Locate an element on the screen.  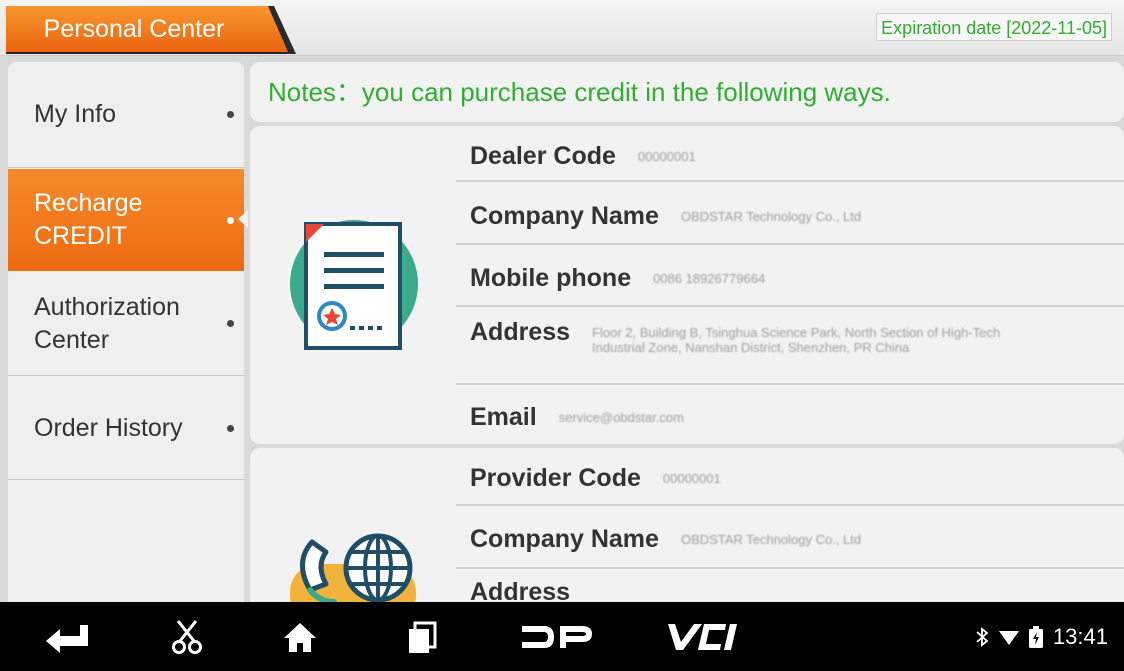
back-button is located at coordinates (68, 636).